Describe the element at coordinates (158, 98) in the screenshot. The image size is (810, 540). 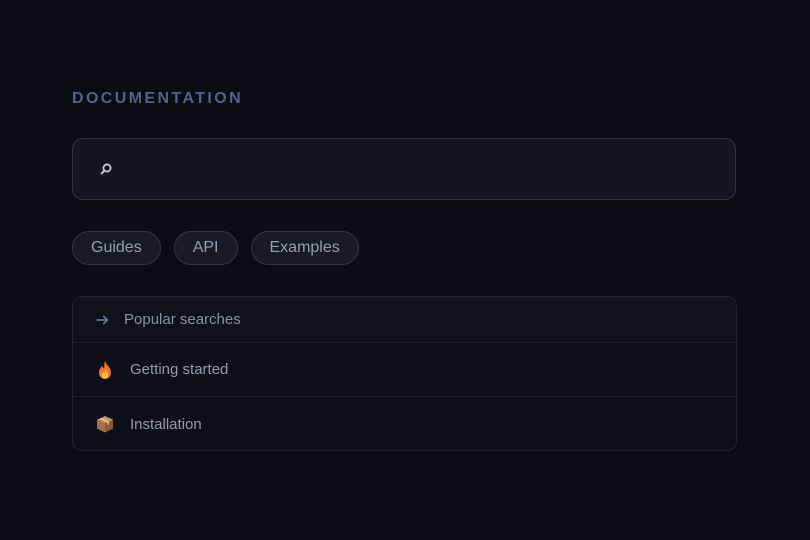
I see `section-title: DOCUMENTATION` at that location.